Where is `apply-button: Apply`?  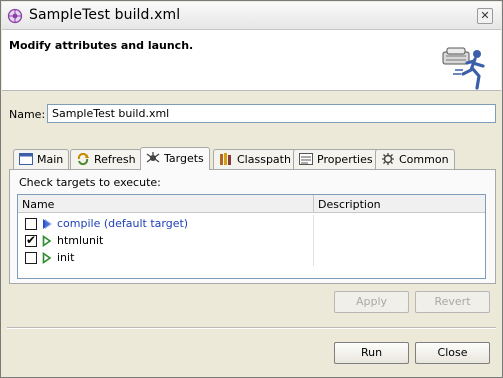
apply-button: Apply is located at coordinates (371, 302).